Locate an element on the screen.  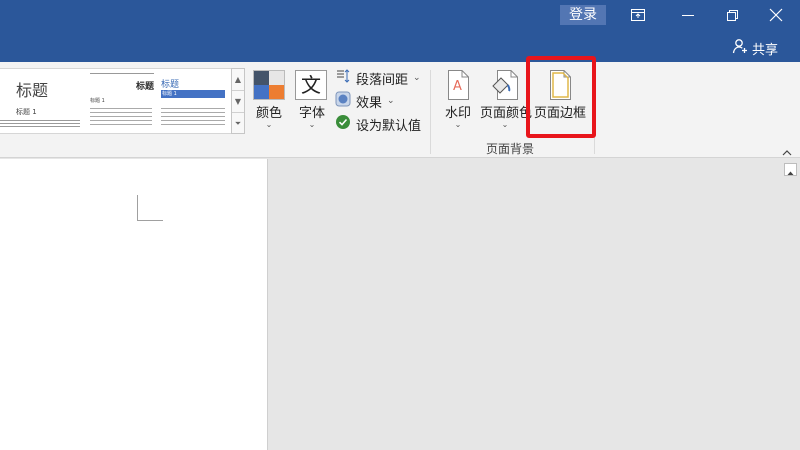
watermark-button: A 水印 ⌄ is located at coordinates (458, 99).